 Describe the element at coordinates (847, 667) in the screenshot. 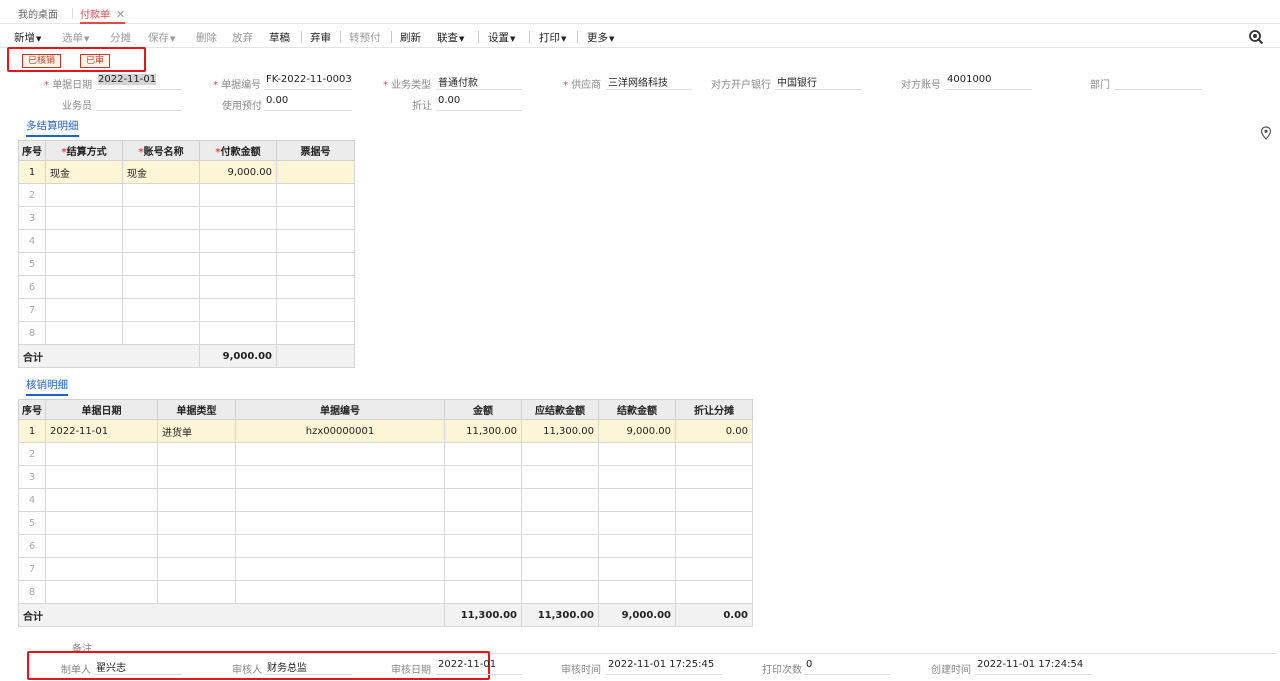

I see `print-count-field: 0` at that location.